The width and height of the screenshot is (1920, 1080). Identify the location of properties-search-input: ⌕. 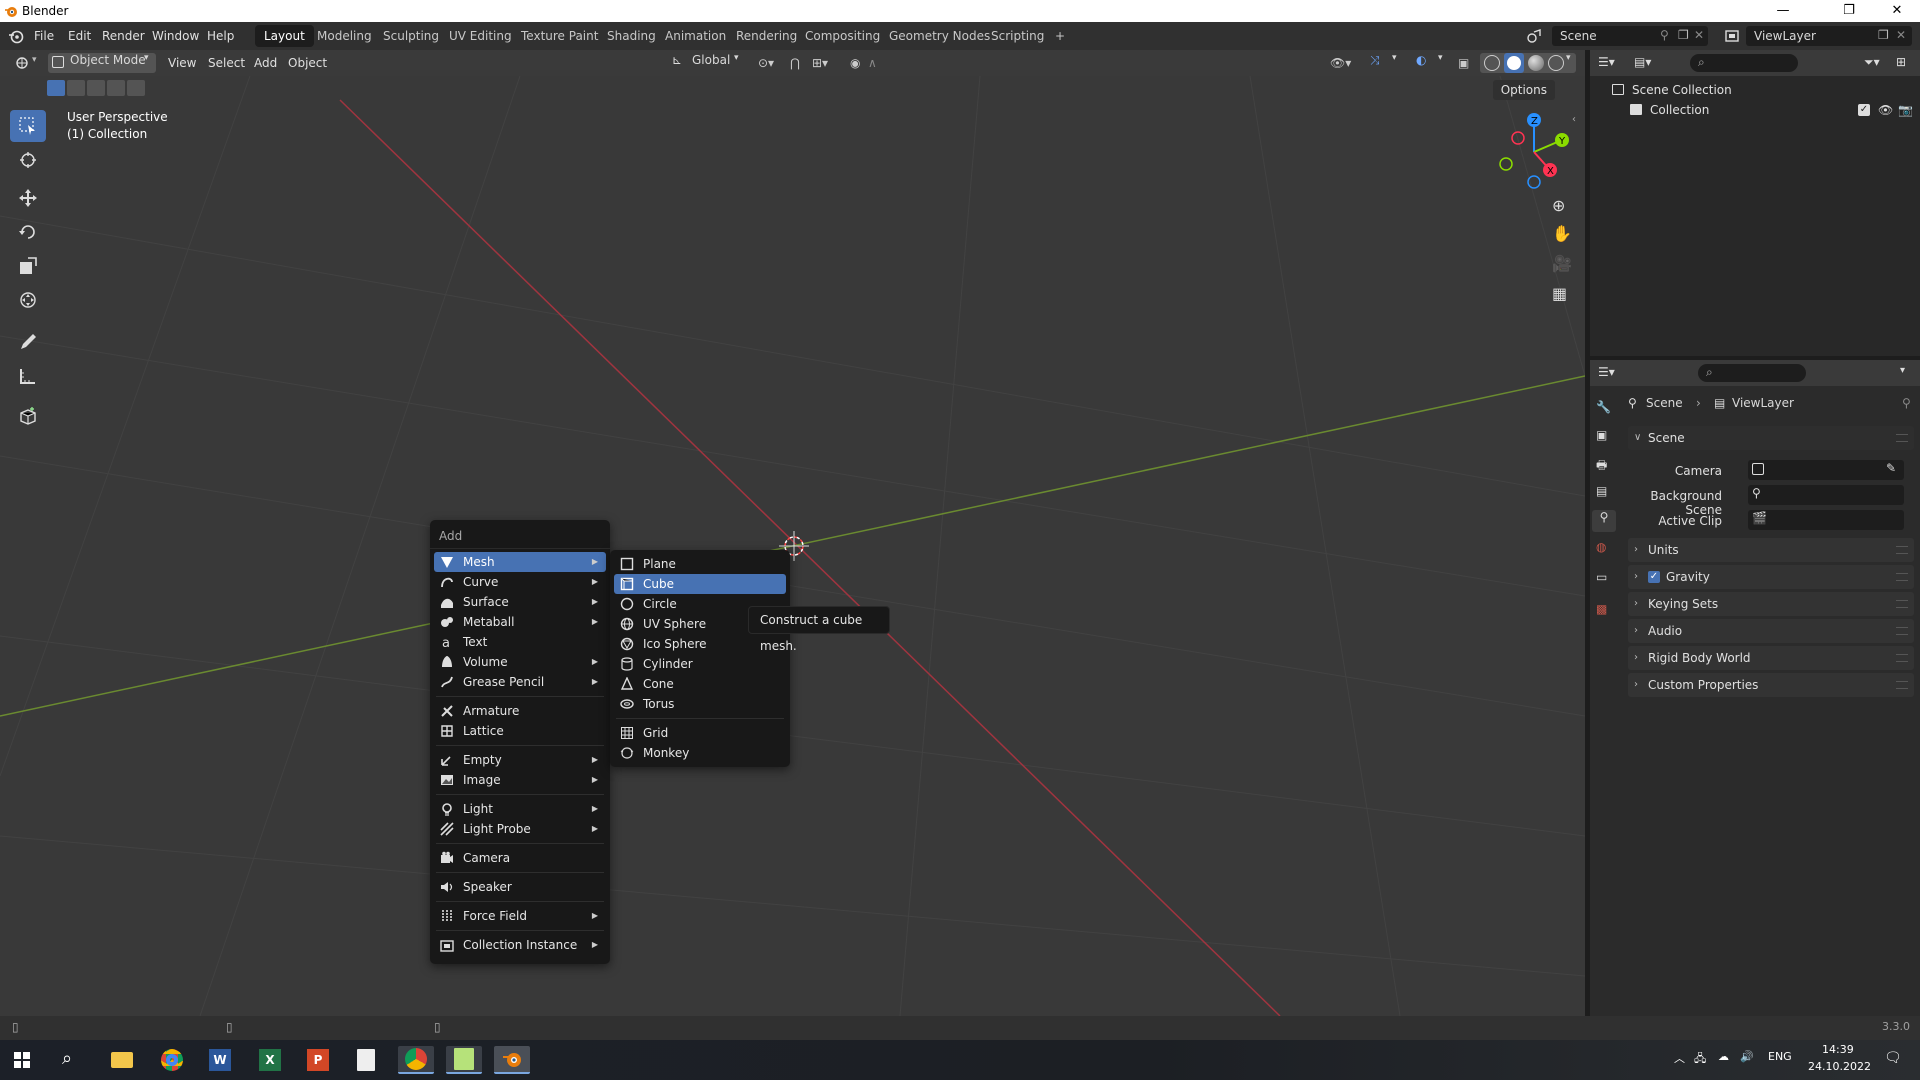
(1752, 373).